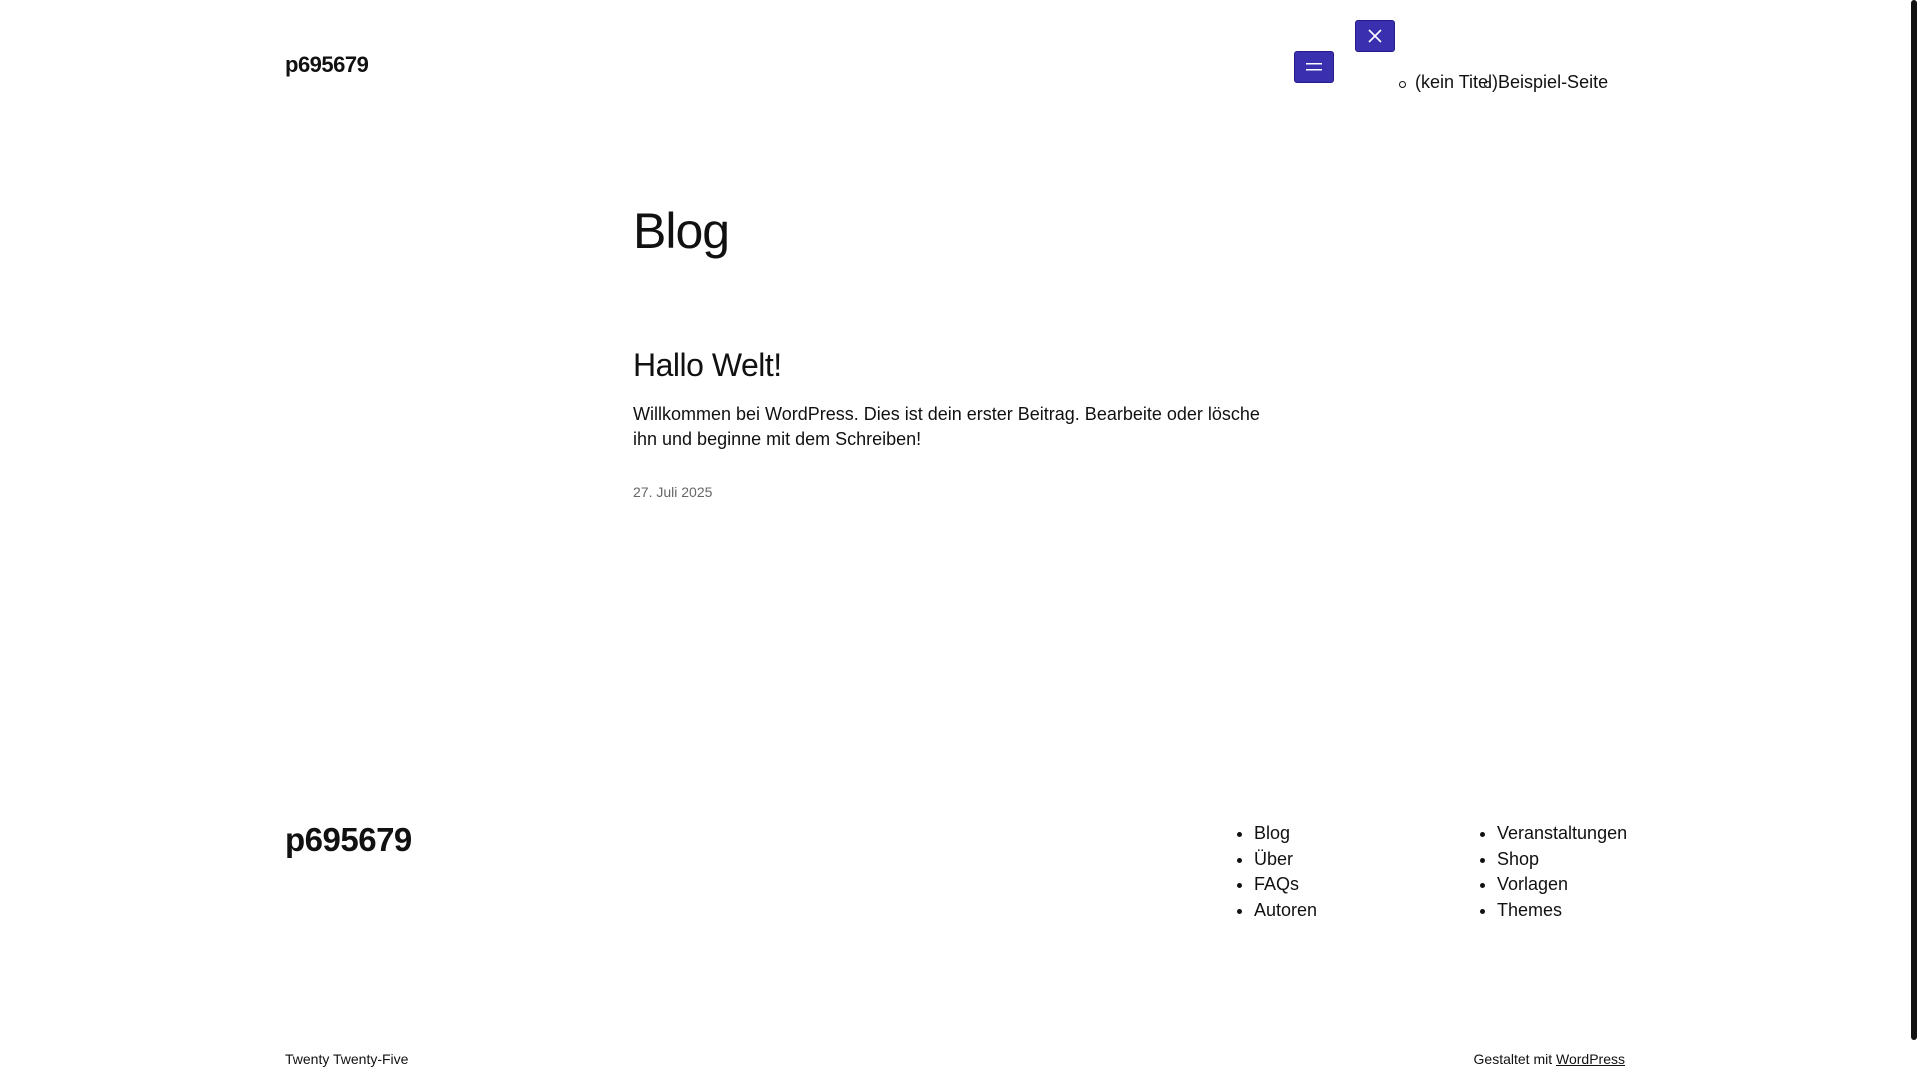  What do you see at coordinates (1515, 1059) in the screenshot?
I see `powered-by-prefix: Gestaltet mit` at bounding box center [1515, 1059].